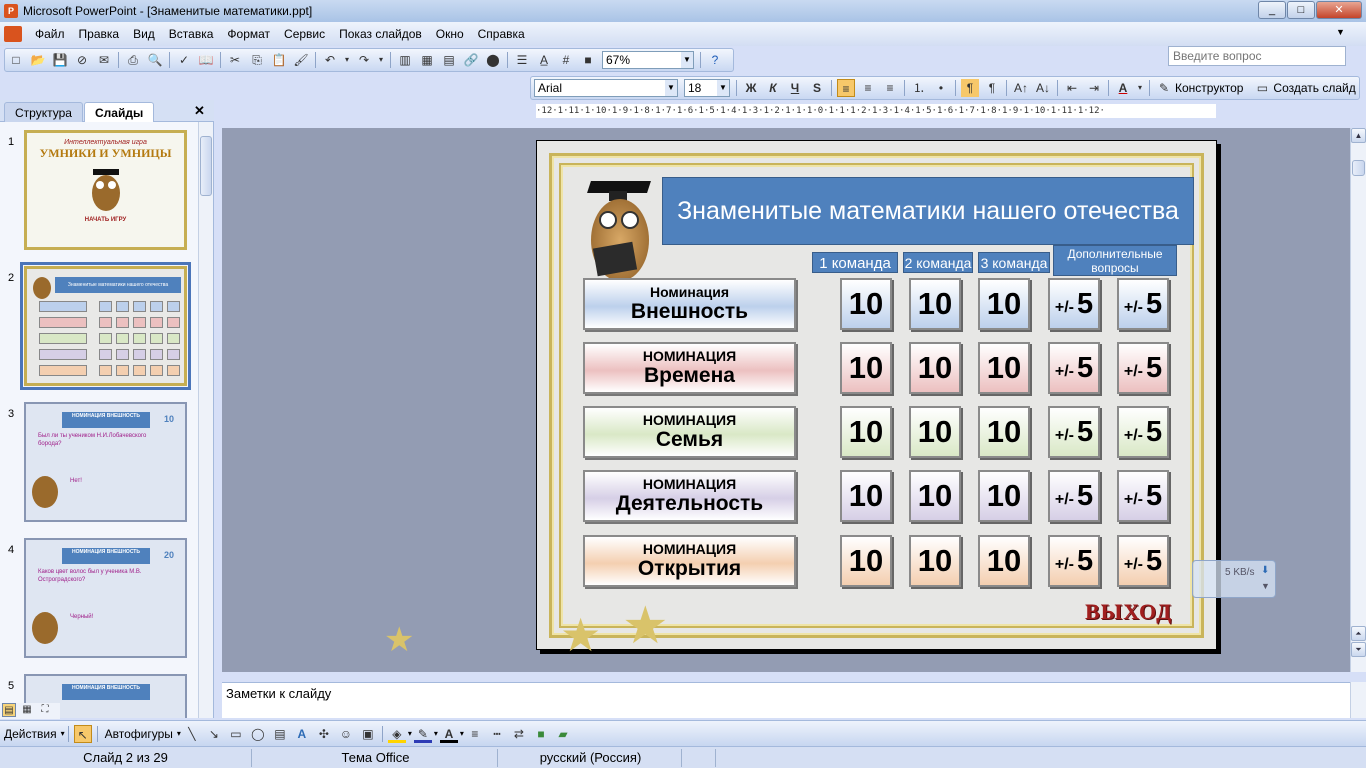 The height and width of the screenshot is (768, 1366). What do you see at coordinates (497, 734) in the screenshot?
I see `dash-style-icon: ┅` at bounding box center [497, 734].